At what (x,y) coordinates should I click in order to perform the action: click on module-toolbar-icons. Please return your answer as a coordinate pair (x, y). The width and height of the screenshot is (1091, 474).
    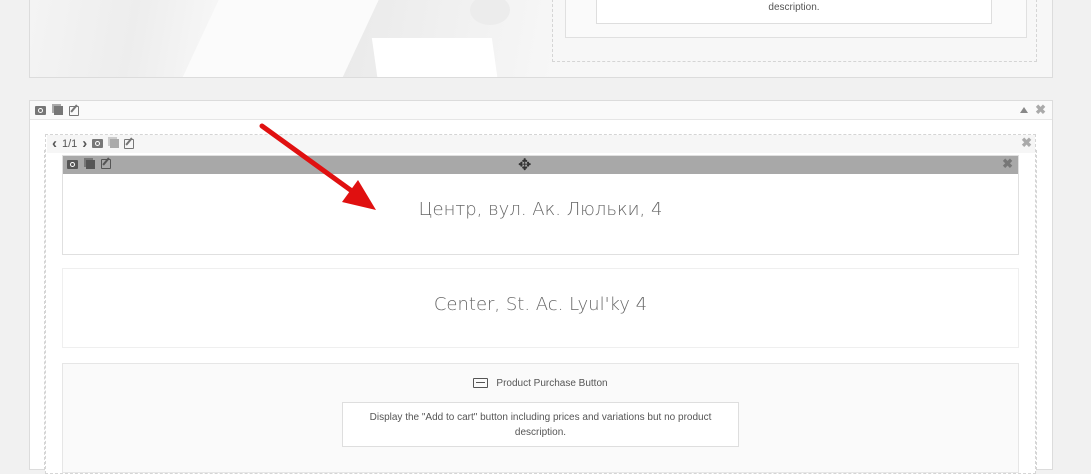
    Looking at the image, I should click on (89, 164).